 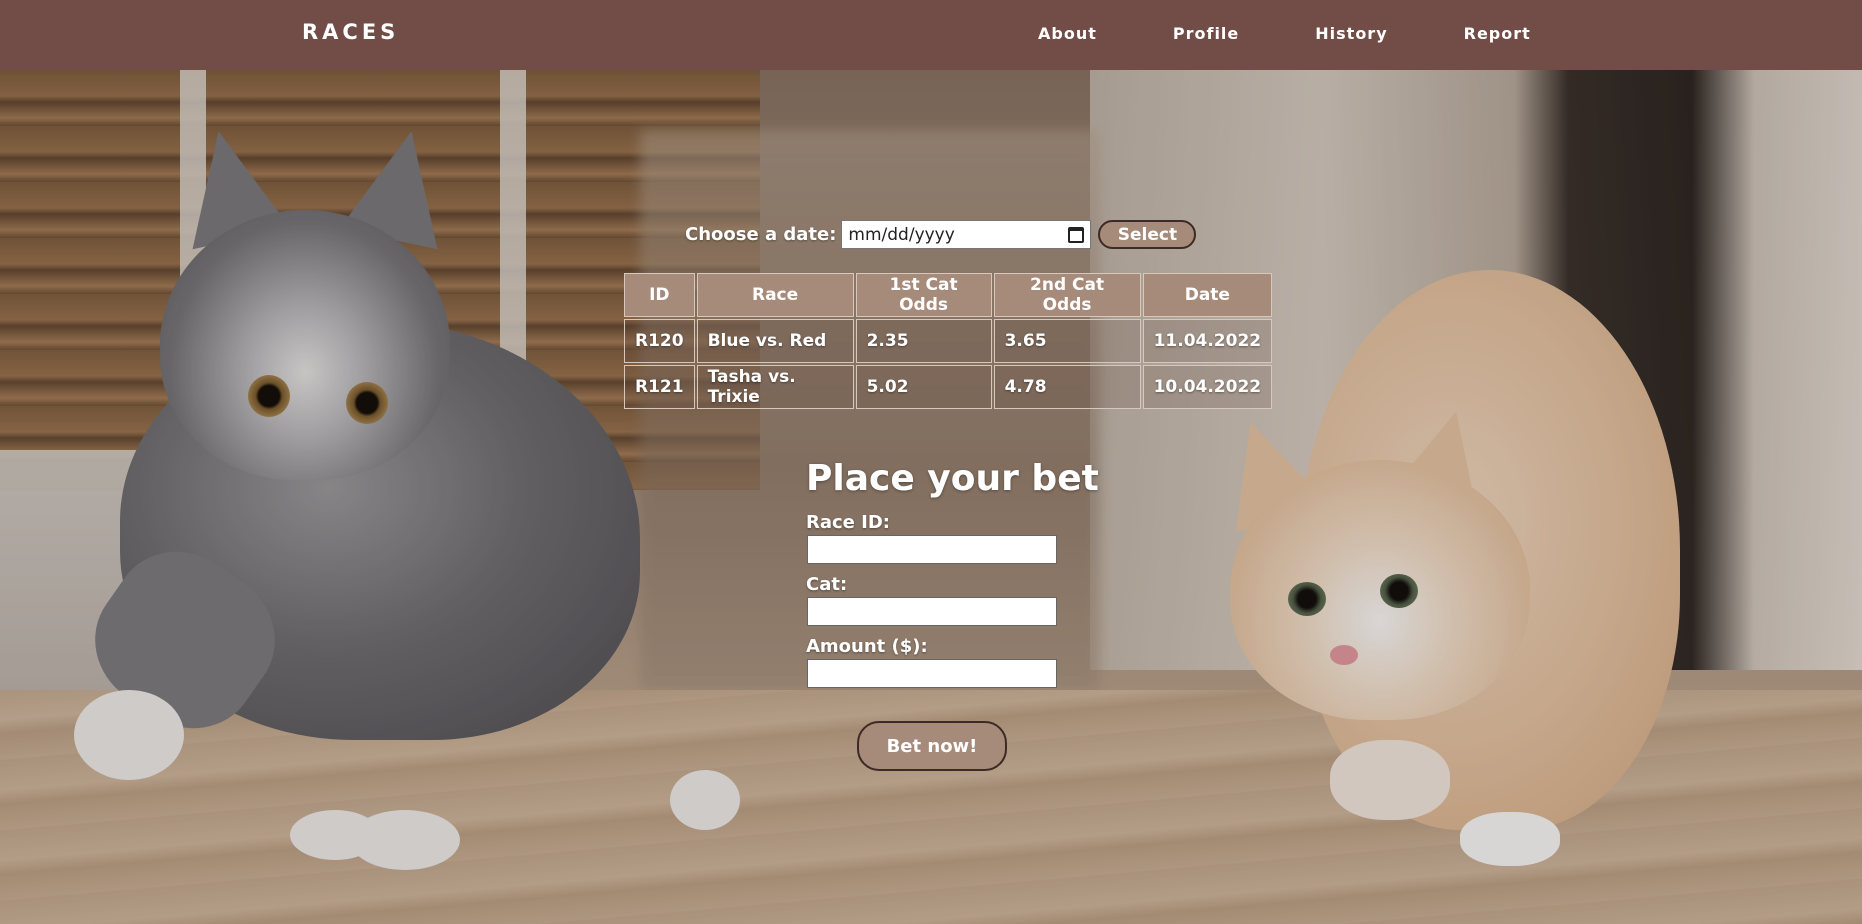 I want to click on amount-input, so click(x=932, y=673).